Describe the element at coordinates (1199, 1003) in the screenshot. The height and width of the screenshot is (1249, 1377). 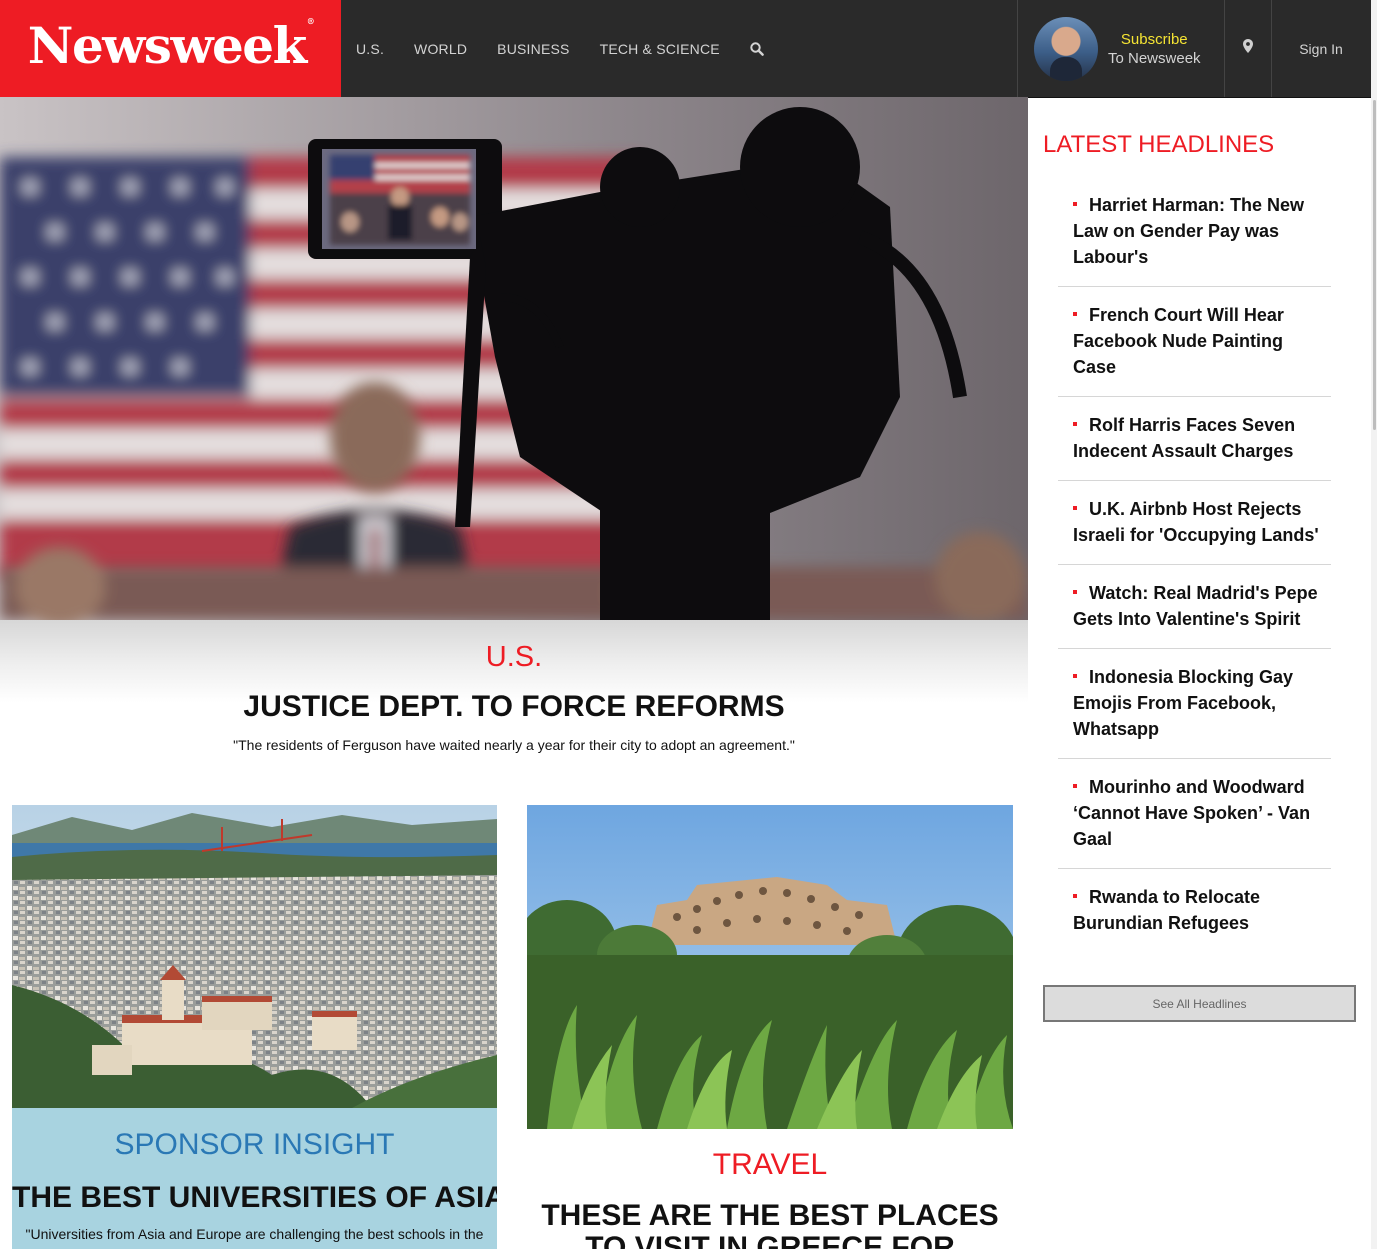
I see `see-all-headlines-button: See All Headlines` at that location.